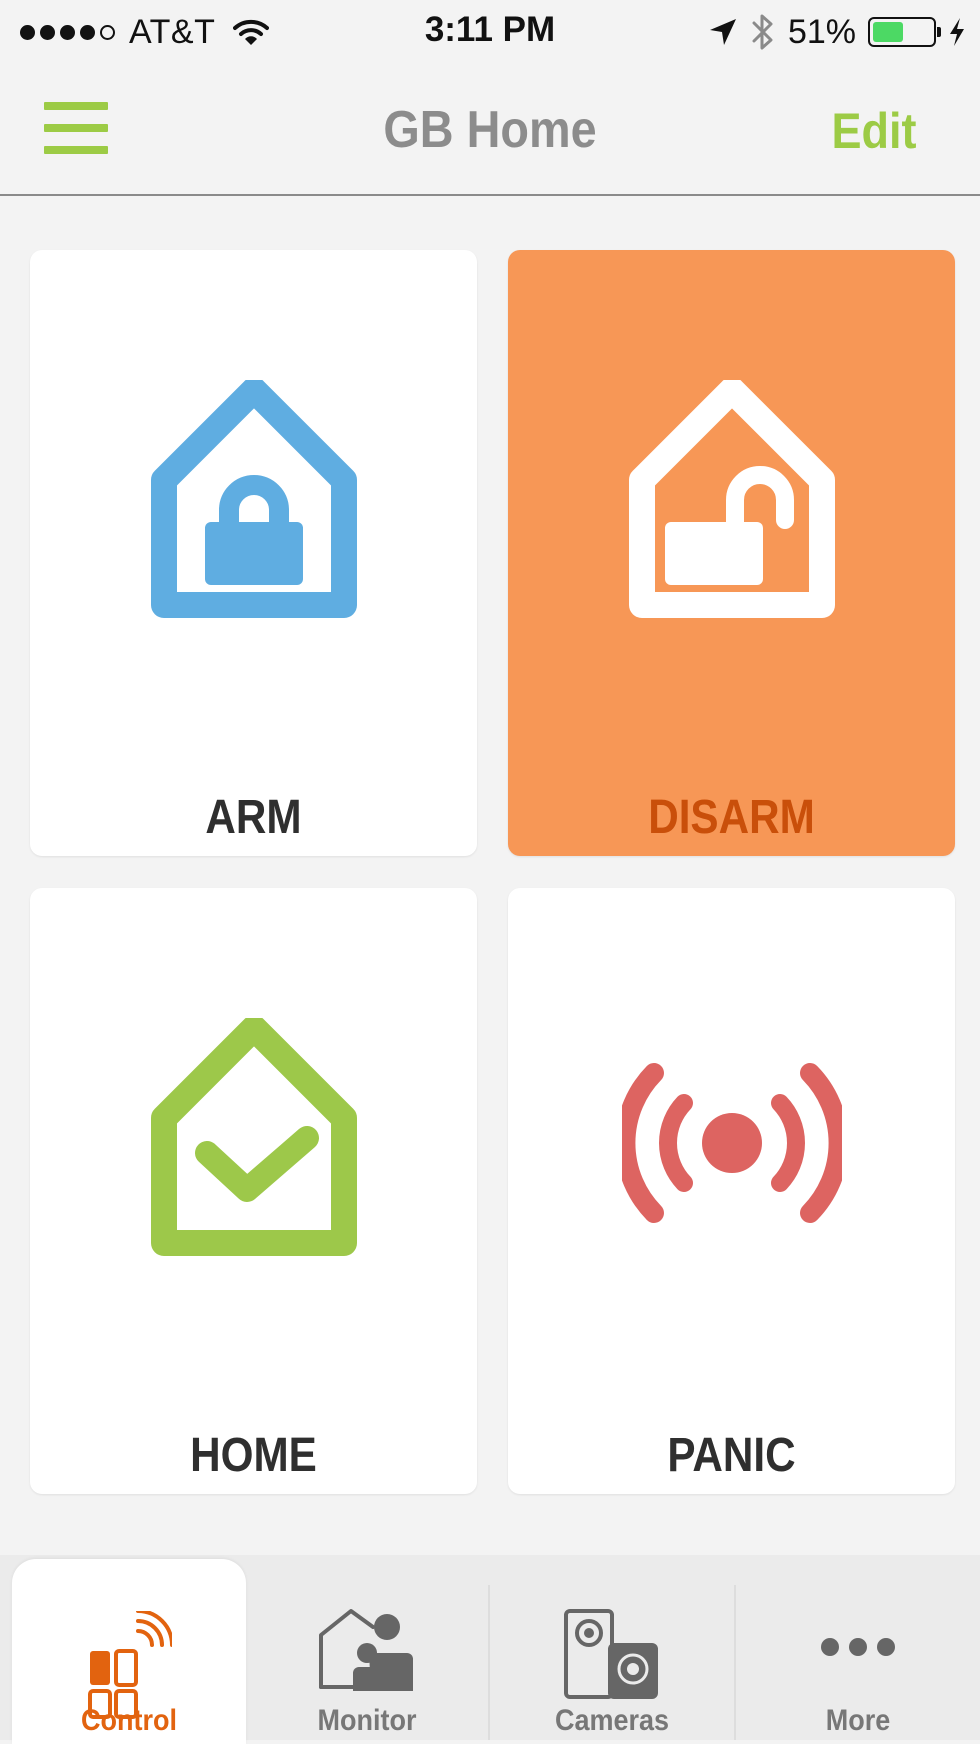  Describe the element at coordinates (762, 32) in the screenshot. I see `bluetooth-icon` at that location.